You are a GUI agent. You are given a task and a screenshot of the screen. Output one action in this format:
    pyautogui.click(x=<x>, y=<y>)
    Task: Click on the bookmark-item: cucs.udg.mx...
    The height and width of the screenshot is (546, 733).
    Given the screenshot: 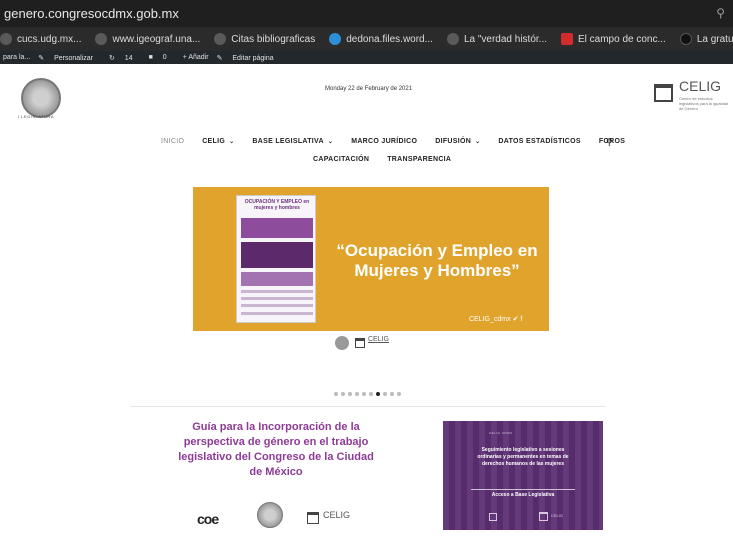 What is the action you would take?
    pyautogui.click(x=40, y=39)
    